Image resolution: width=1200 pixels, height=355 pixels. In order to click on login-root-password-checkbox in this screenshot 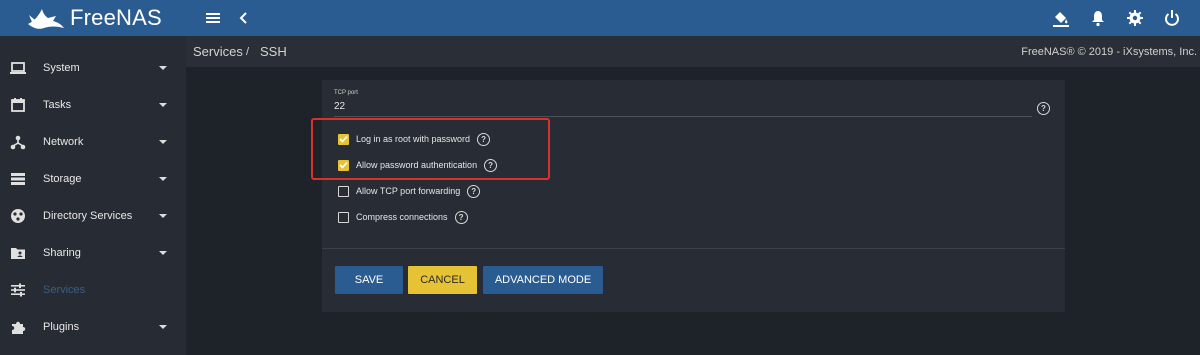, I will do `click(343, 139)`.